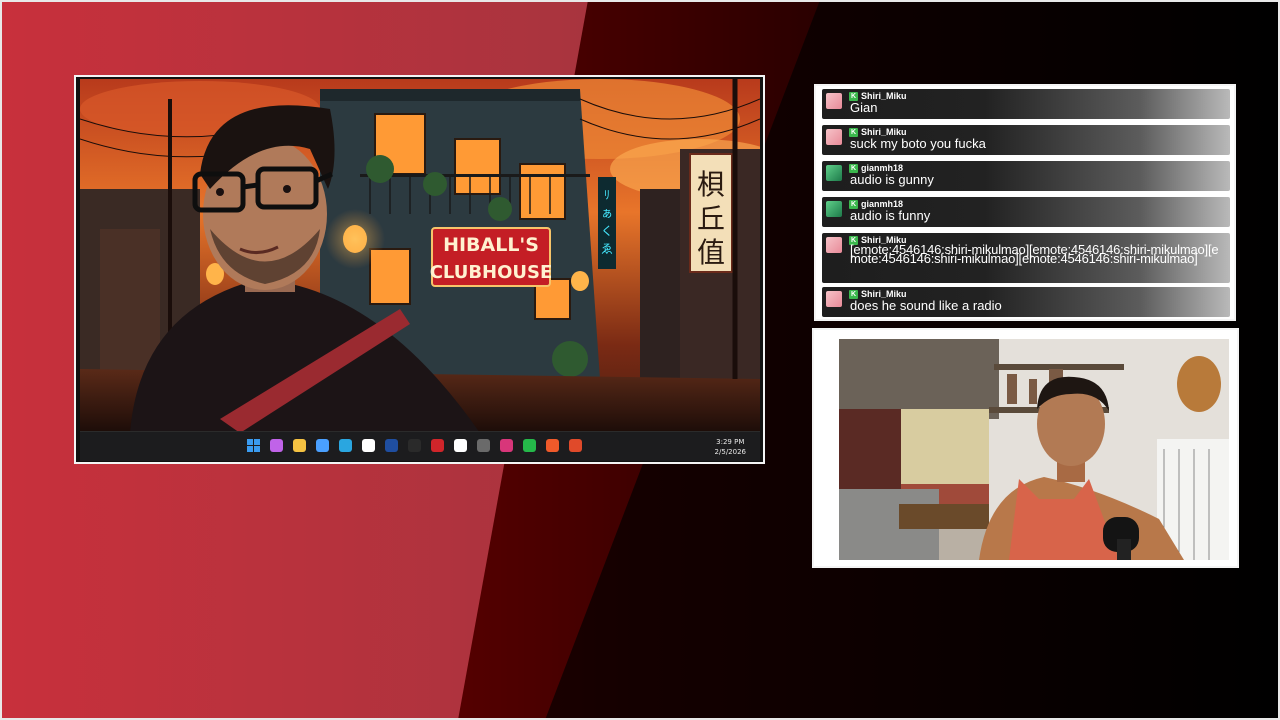 This screenshot has height=720, width=1280. Describe the element at coordinates (1026, 302) in the screenshot. I see `chat-message: K Shiri_Miku does he sound like a radio` at that location.